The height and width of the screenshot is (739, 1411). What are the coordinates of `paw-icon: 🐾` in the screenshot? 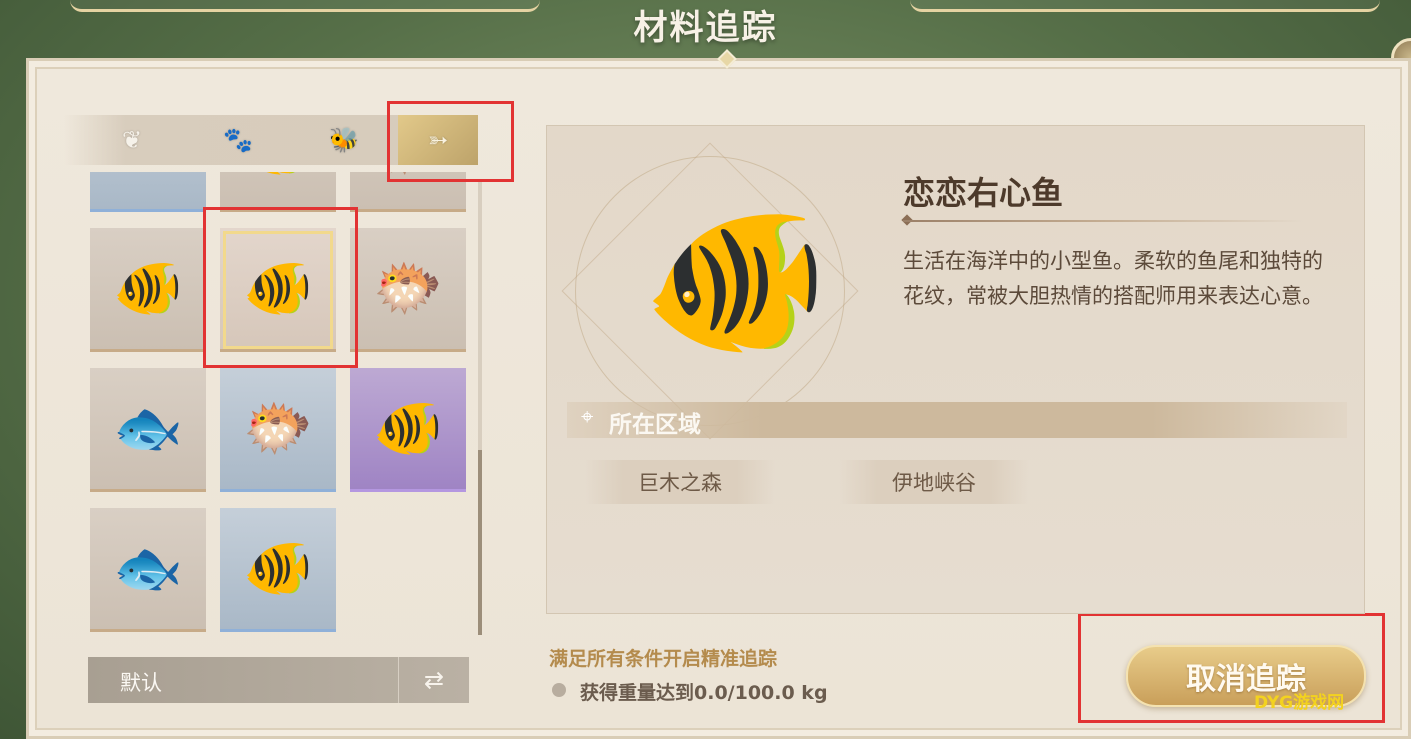 It's located at (238, 140).